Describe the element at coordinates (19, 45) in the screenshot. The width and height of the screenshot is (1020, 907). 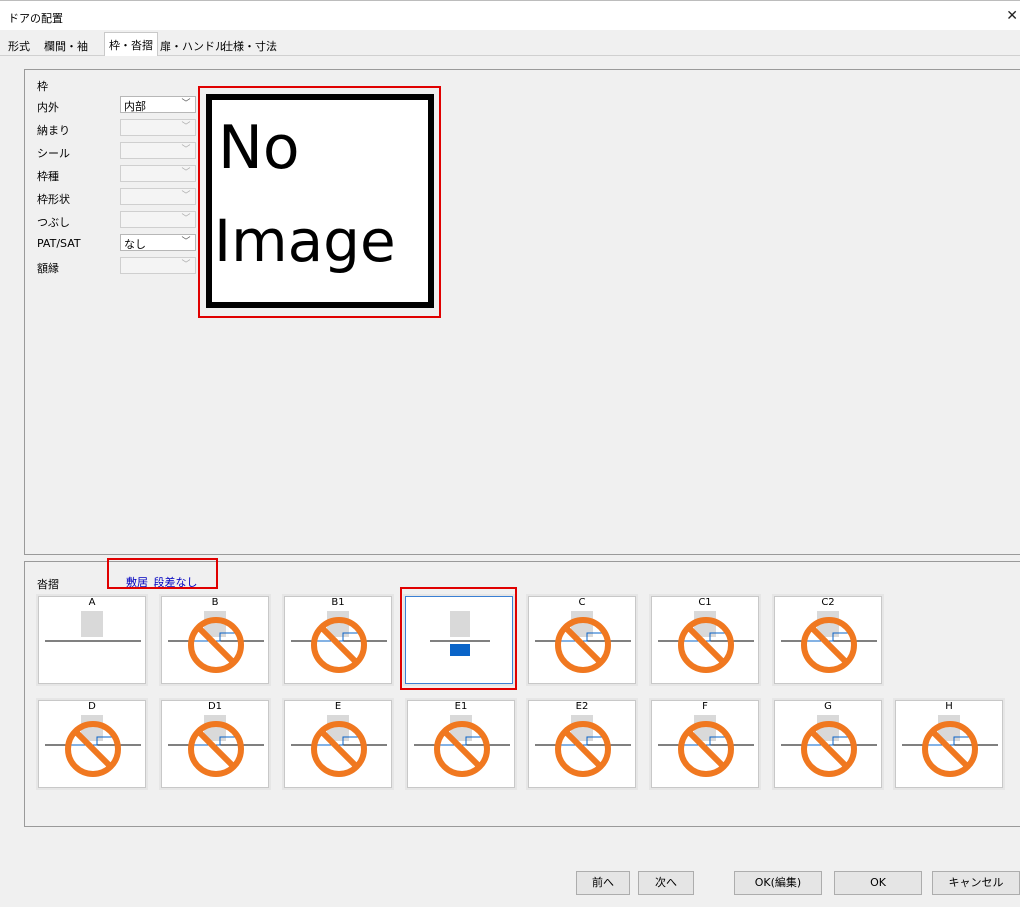
I see `tab-format: 形式` at that location.